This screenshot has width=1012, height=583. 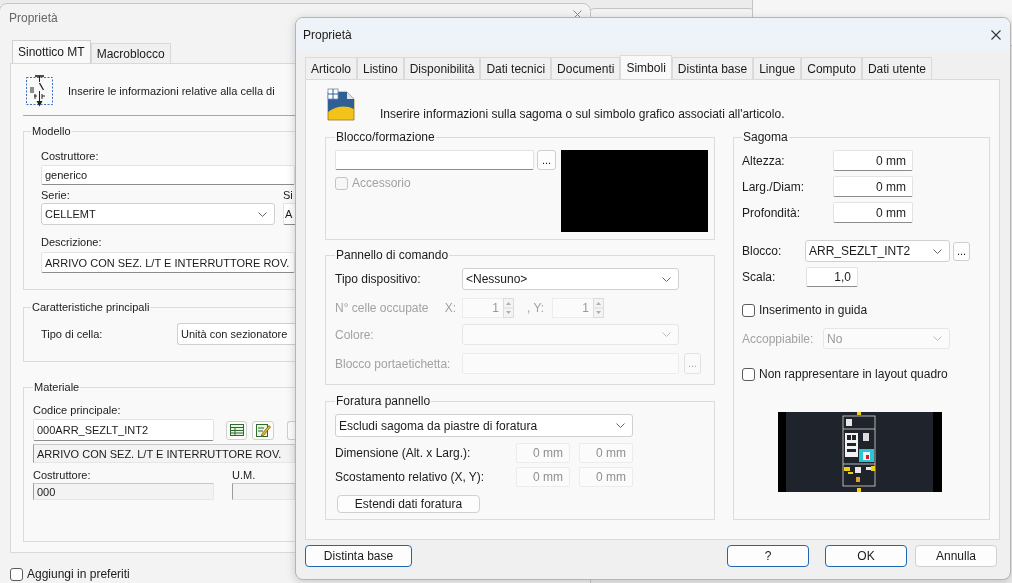 What do you see at coordinates (996, 34) in the screenshot?
I see `close-icon` at bounding box center [996, 34].